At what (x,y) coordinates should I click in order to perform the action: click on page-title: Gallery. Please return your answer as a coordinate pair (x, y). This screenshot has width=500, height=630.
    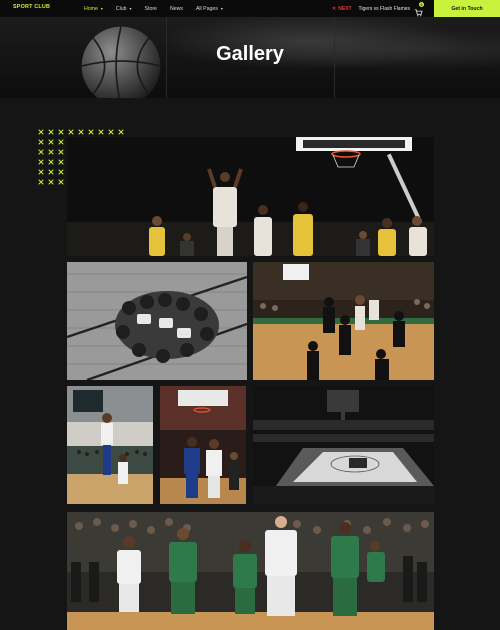
    Looking at the image, I should click on (250, 54).